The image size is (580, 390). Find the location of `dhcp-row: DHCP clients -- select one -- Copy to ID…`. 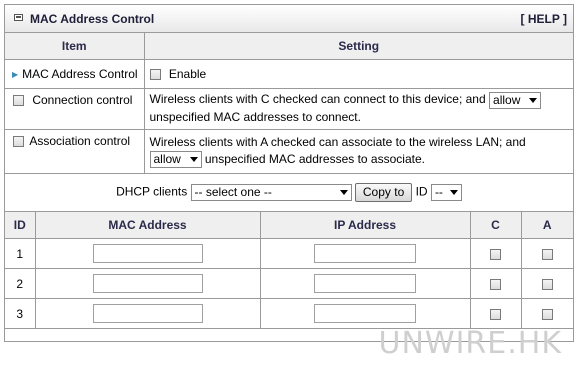

dhcp-row: DHCP clients -- select one -- Copy to ID… is located at coordinates (289, 192).